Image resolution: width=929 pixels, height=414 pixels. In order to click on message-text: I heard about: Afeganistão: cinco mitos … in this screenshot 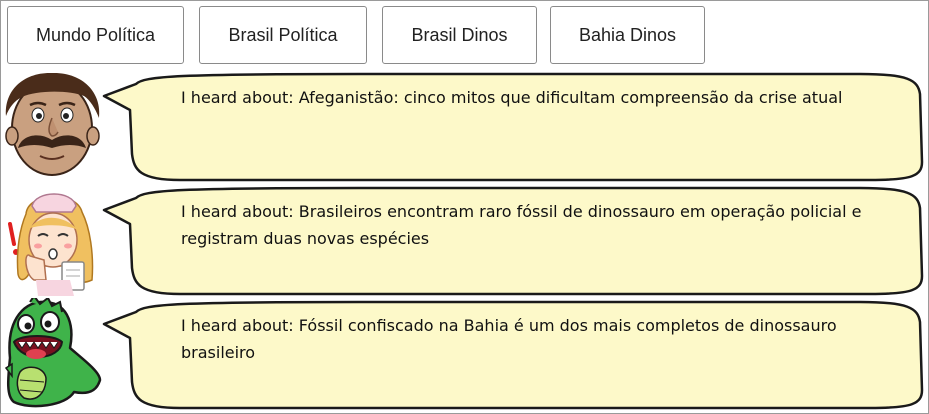, I will do `click(512, 97)`.